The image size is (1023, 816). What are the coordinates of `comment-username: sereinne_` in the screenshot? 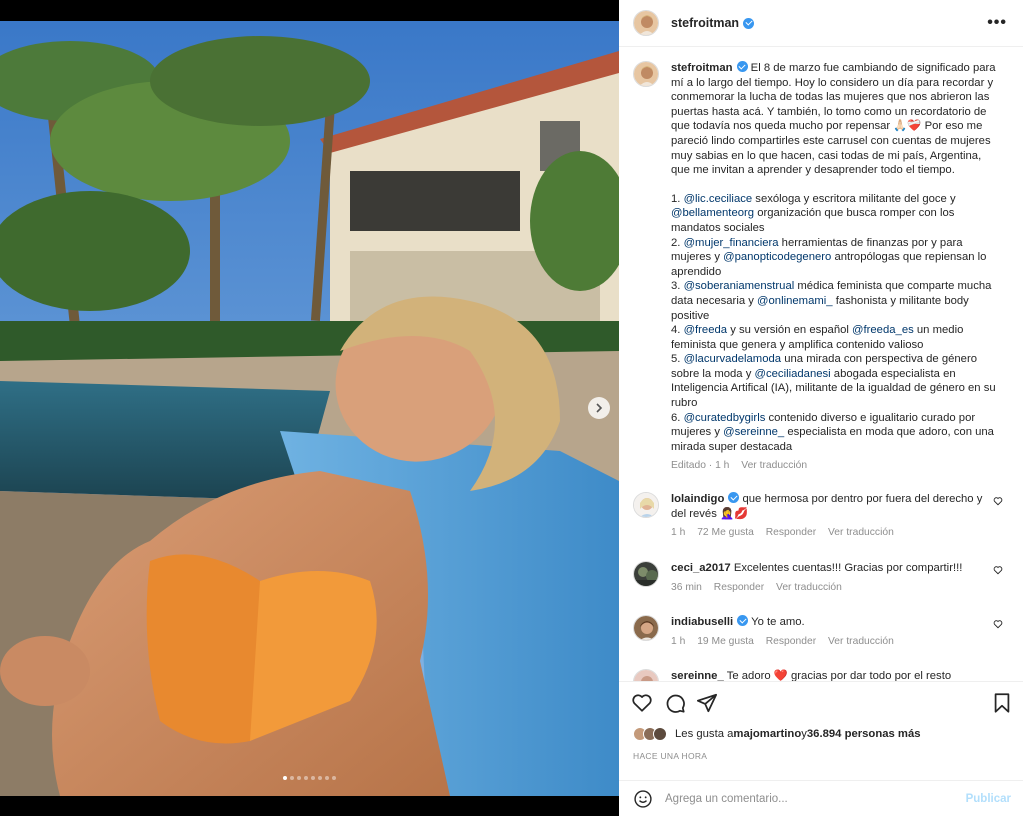 It's located at (697, 675).